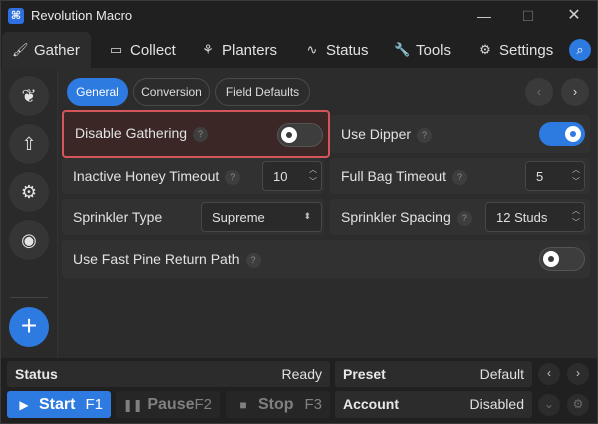  I want to click on pause-button: ❚❚ Pause F2, so click(168, 404).